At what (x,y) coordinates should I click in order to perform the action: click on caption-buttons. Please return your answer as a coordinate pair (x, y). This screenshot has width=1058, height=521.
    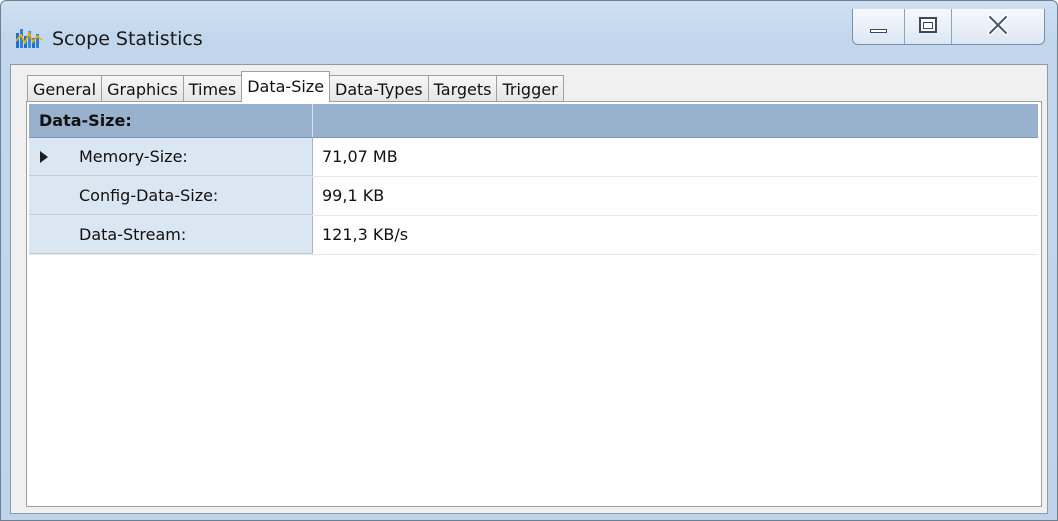
    Looking at the image, I should click on (948, 27).